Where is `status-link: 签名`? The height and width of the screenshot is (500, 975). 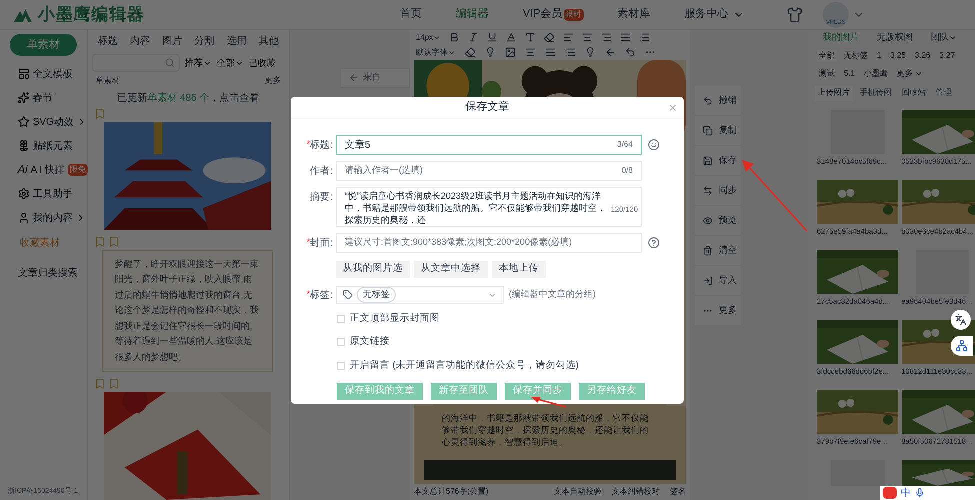 status-link: 签名 is located at coordinates (678, 492).